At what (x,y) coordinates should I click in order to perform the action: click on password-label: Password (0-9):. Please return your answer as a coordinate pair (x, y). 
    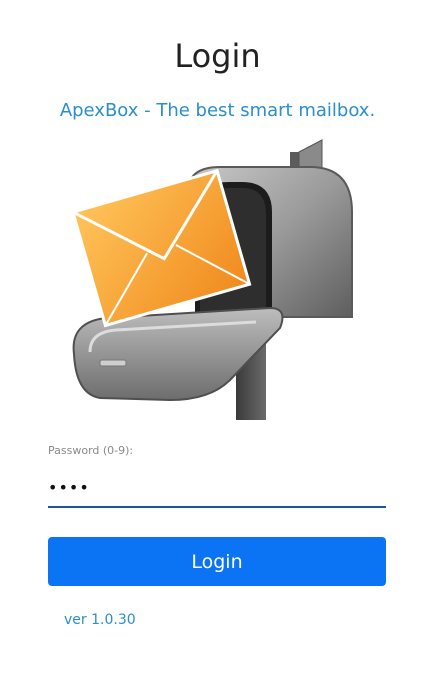
    Looking at the image, I should click on (91, 450).